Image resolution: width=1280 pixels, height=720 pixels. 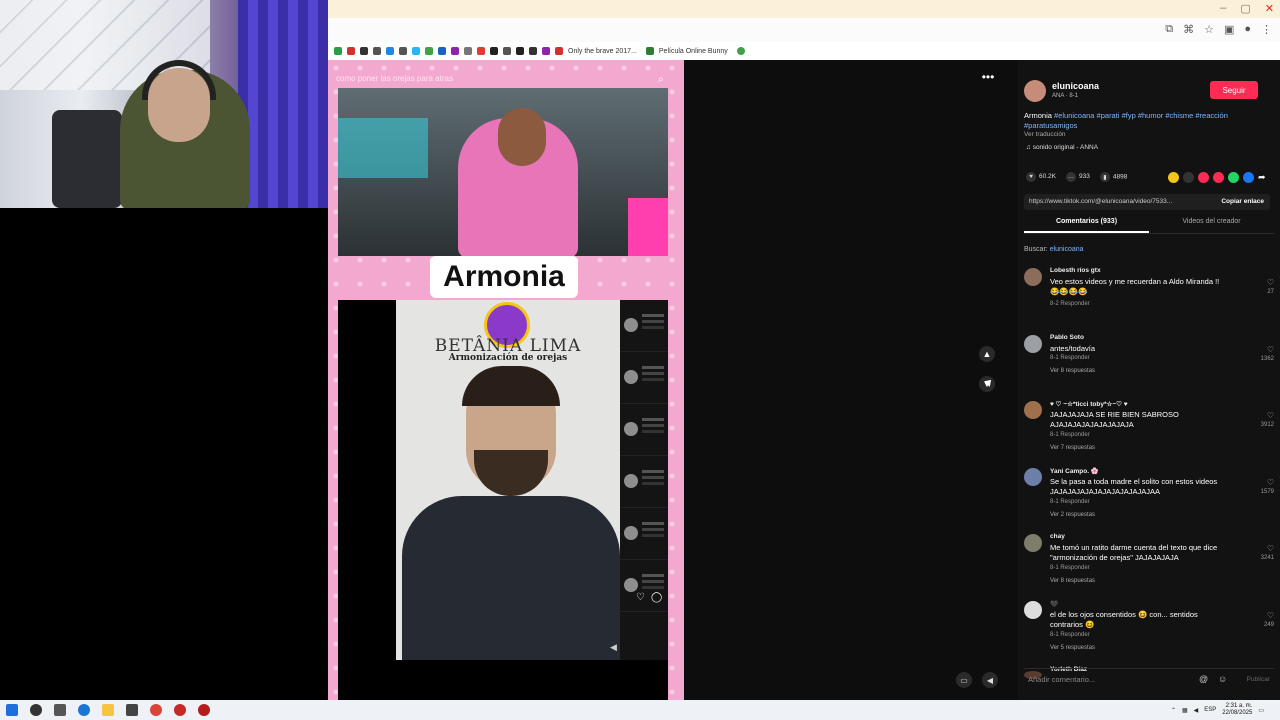 I want to click on comment-username: ♥ ♡ ~☆*ticci toby*☆~♡ ♥, so click(x=1089, y=404).